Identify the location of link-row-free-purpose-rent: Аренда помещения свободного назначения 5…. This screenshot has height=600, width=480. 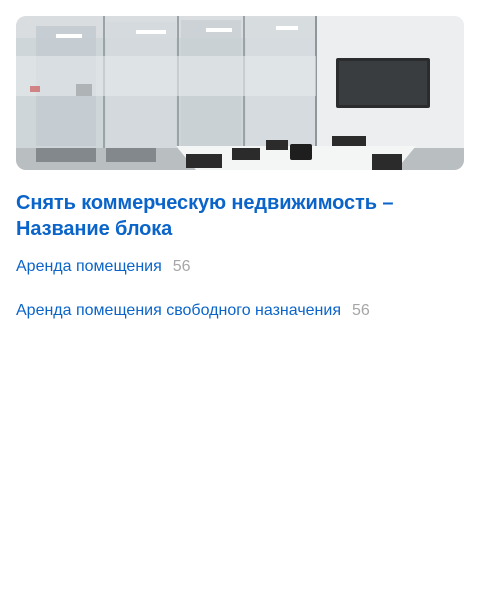
(240, 315).